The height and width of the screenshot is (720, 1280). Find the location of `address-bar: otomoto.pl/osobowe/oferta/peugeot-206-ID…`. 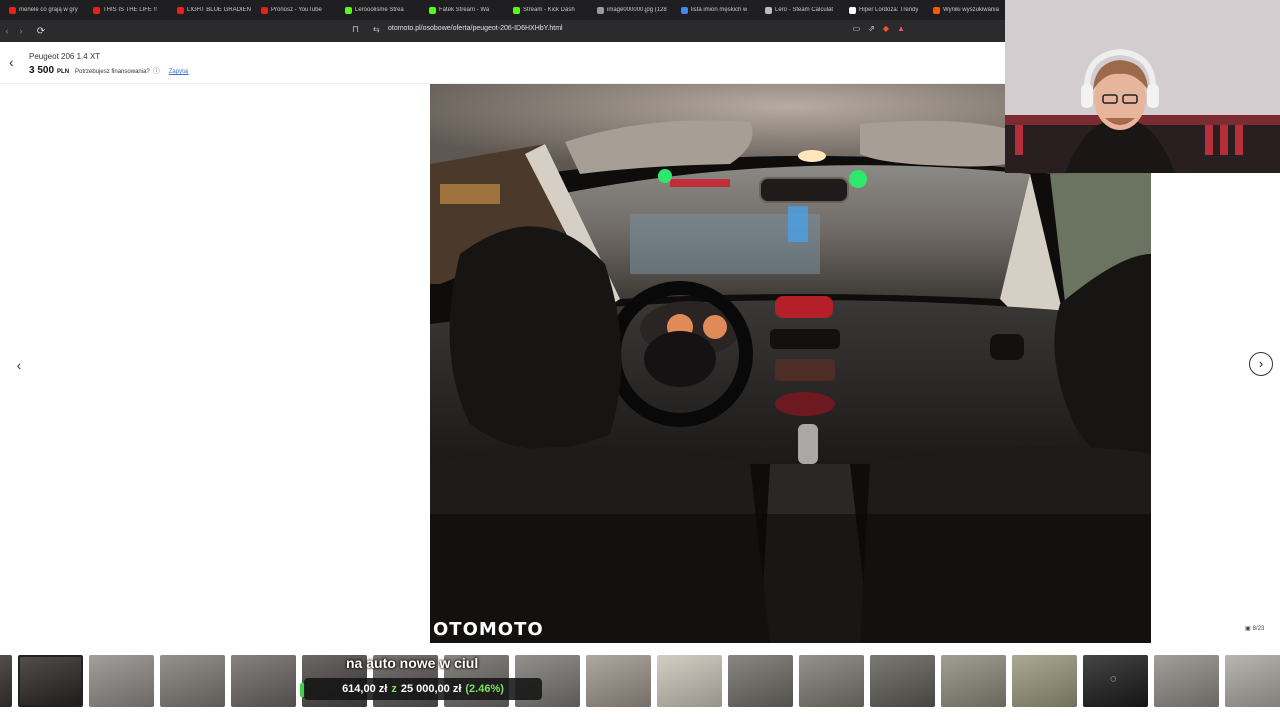

address-bar: otomoto.pl/osobowe/oferta/peugeot-206-ID… is located at coordinates (475, 28).